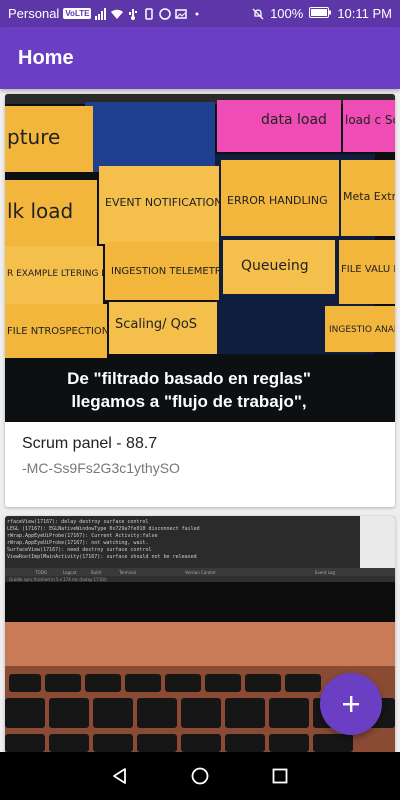 This screenshot has height=800, width=400. What do you see at coordinates (133, 14) in the screenshot?
I see `usb-icon` at bounding box center [133, 14].